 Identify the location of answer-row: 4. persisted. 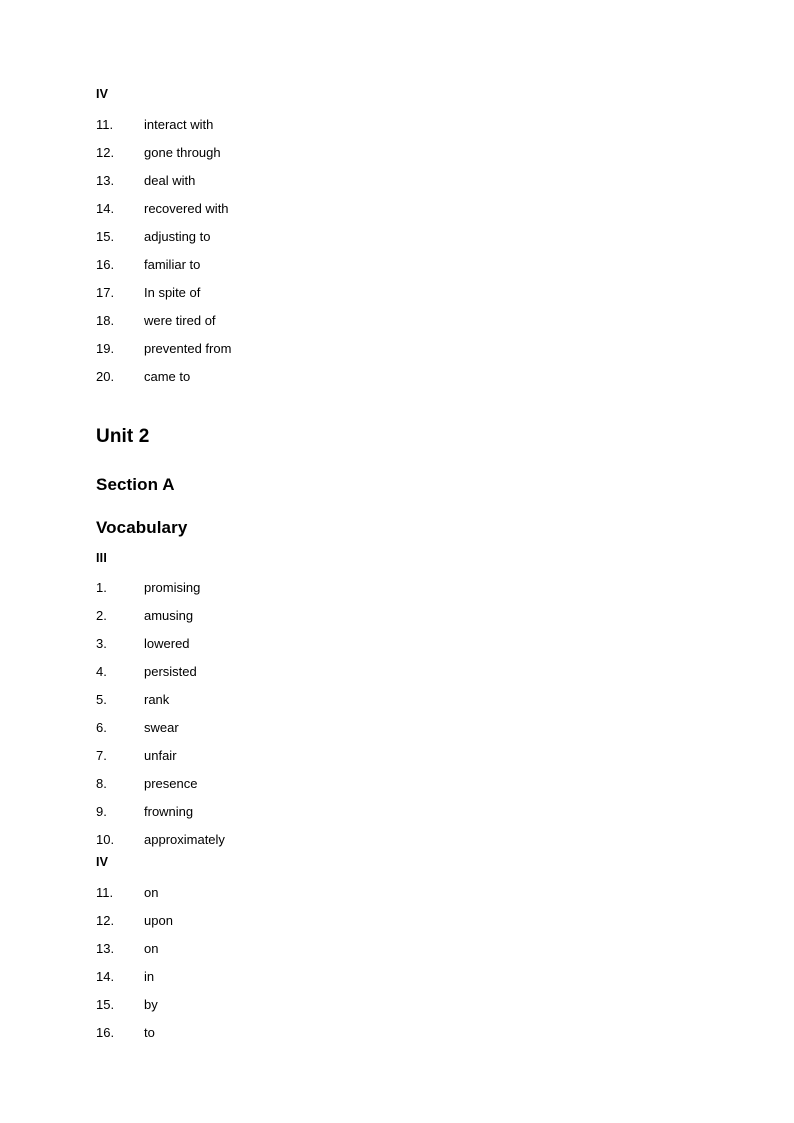
(401, 672).